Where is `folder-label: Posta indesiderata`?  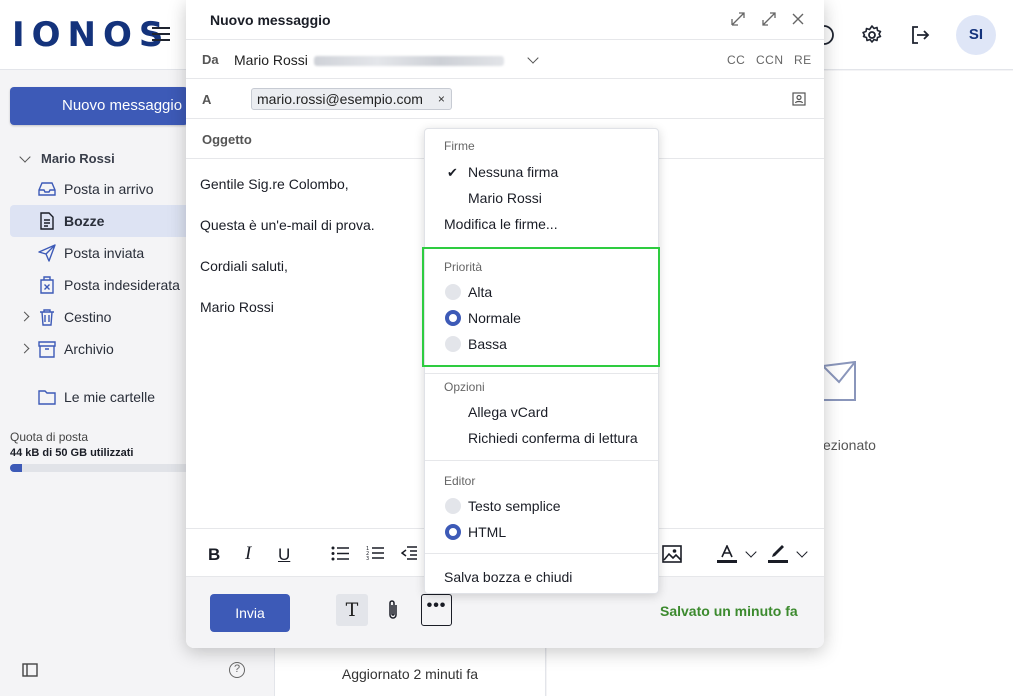 folder-label: Posta indesiderata is located at coordinates (122, 285).